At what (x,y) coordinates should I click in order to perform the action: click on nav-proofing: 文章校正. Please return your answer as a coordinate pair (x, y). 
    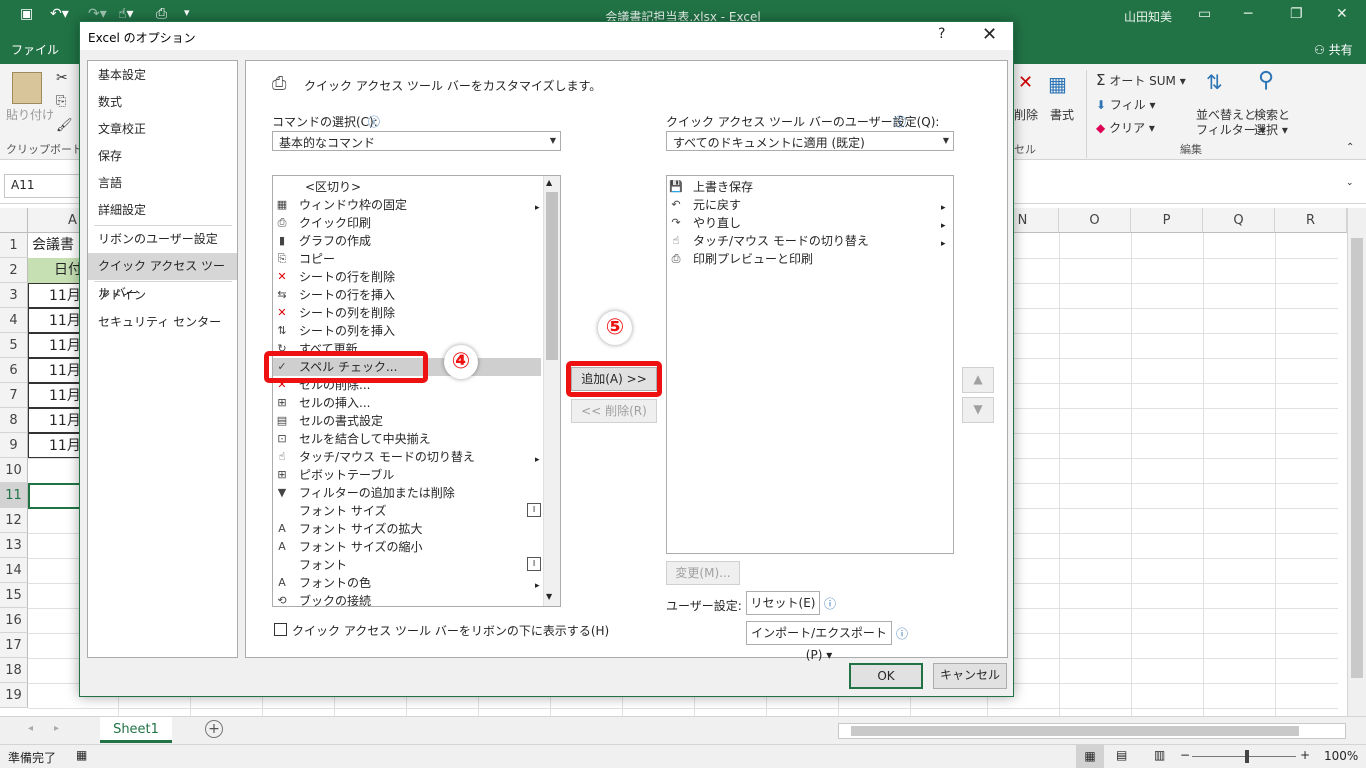
    Looking at the image, I should click on (162, 129).